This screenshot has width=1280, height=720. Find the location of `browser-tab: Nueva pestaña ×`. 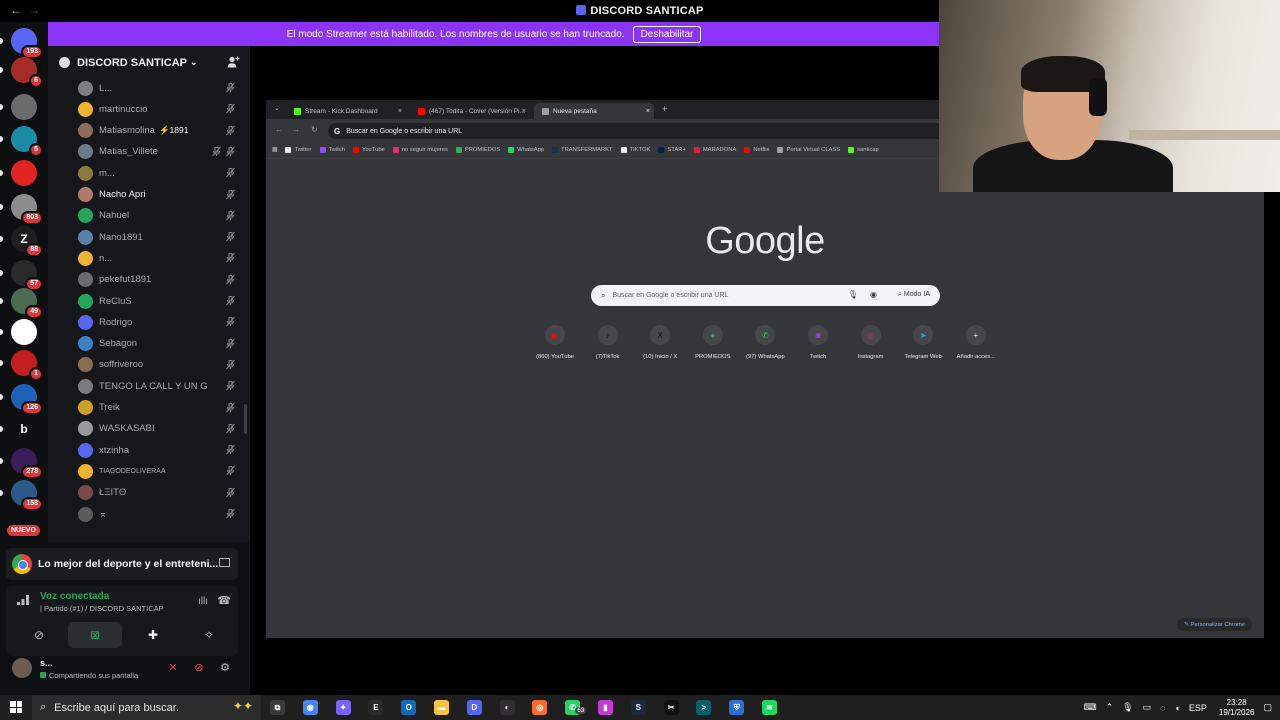

browser-tab: Nueva pestaña × is located at coordinates (594, 111).